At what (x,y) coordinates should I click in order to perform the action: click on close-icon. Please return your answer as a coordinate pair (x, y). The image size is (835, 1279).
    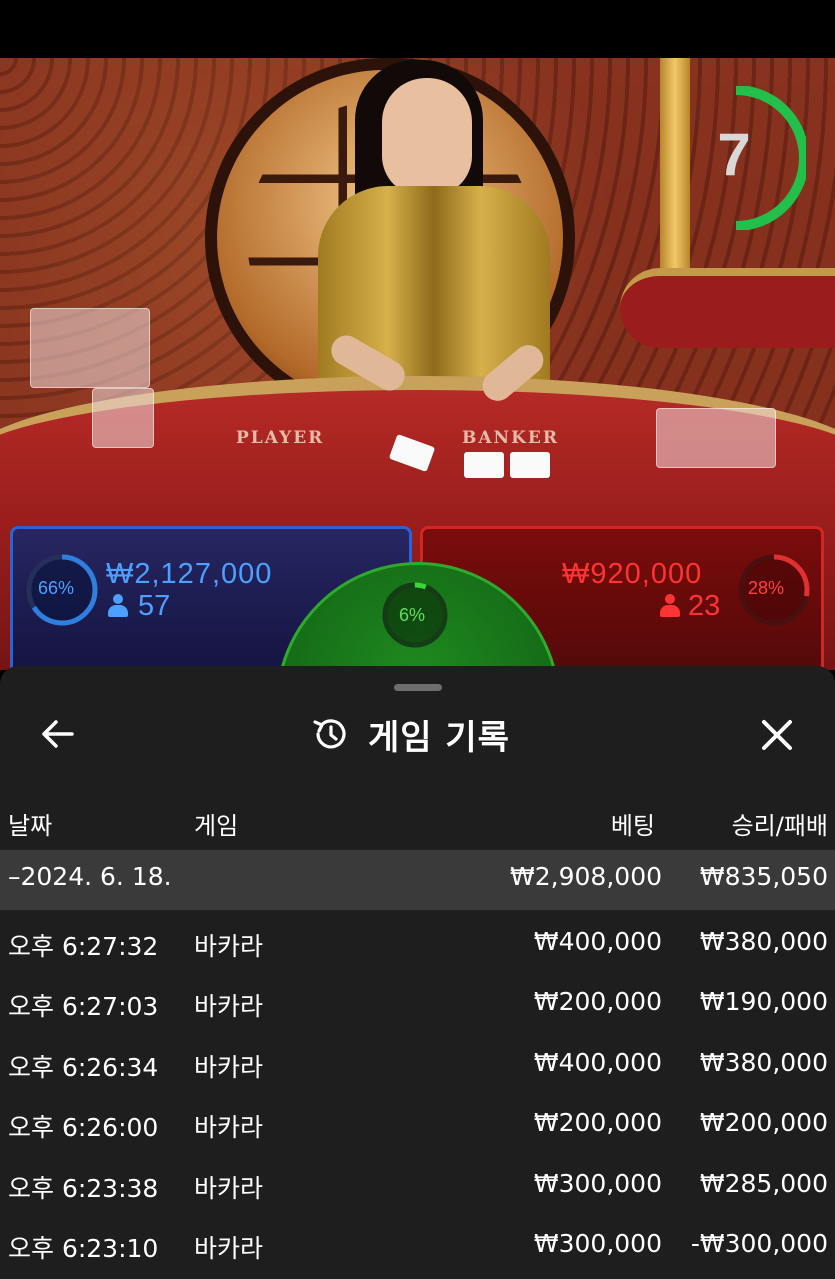
    Looking at the image, I should click on (777, 735).